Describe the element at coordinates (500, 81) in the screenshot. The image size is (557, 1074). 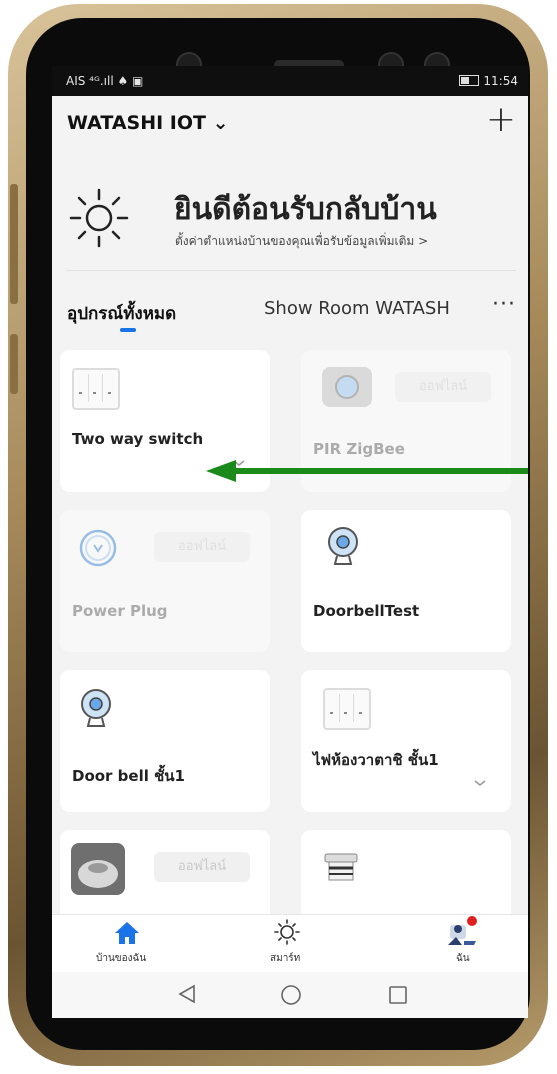
I see `clock: 11:54` at that location.